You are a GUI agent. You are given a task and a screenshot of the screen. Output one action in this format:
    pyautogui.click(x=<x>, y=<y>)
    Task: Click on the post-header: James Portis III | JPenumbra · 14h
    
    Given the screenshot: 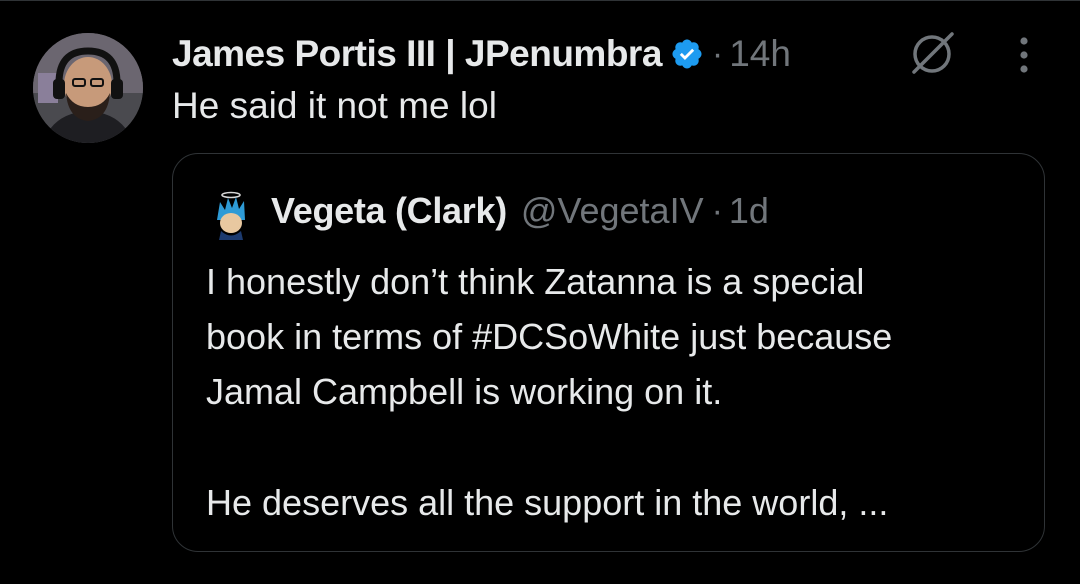 What is the action you would take?
    pyautogui.click(x=481, y=54)
    